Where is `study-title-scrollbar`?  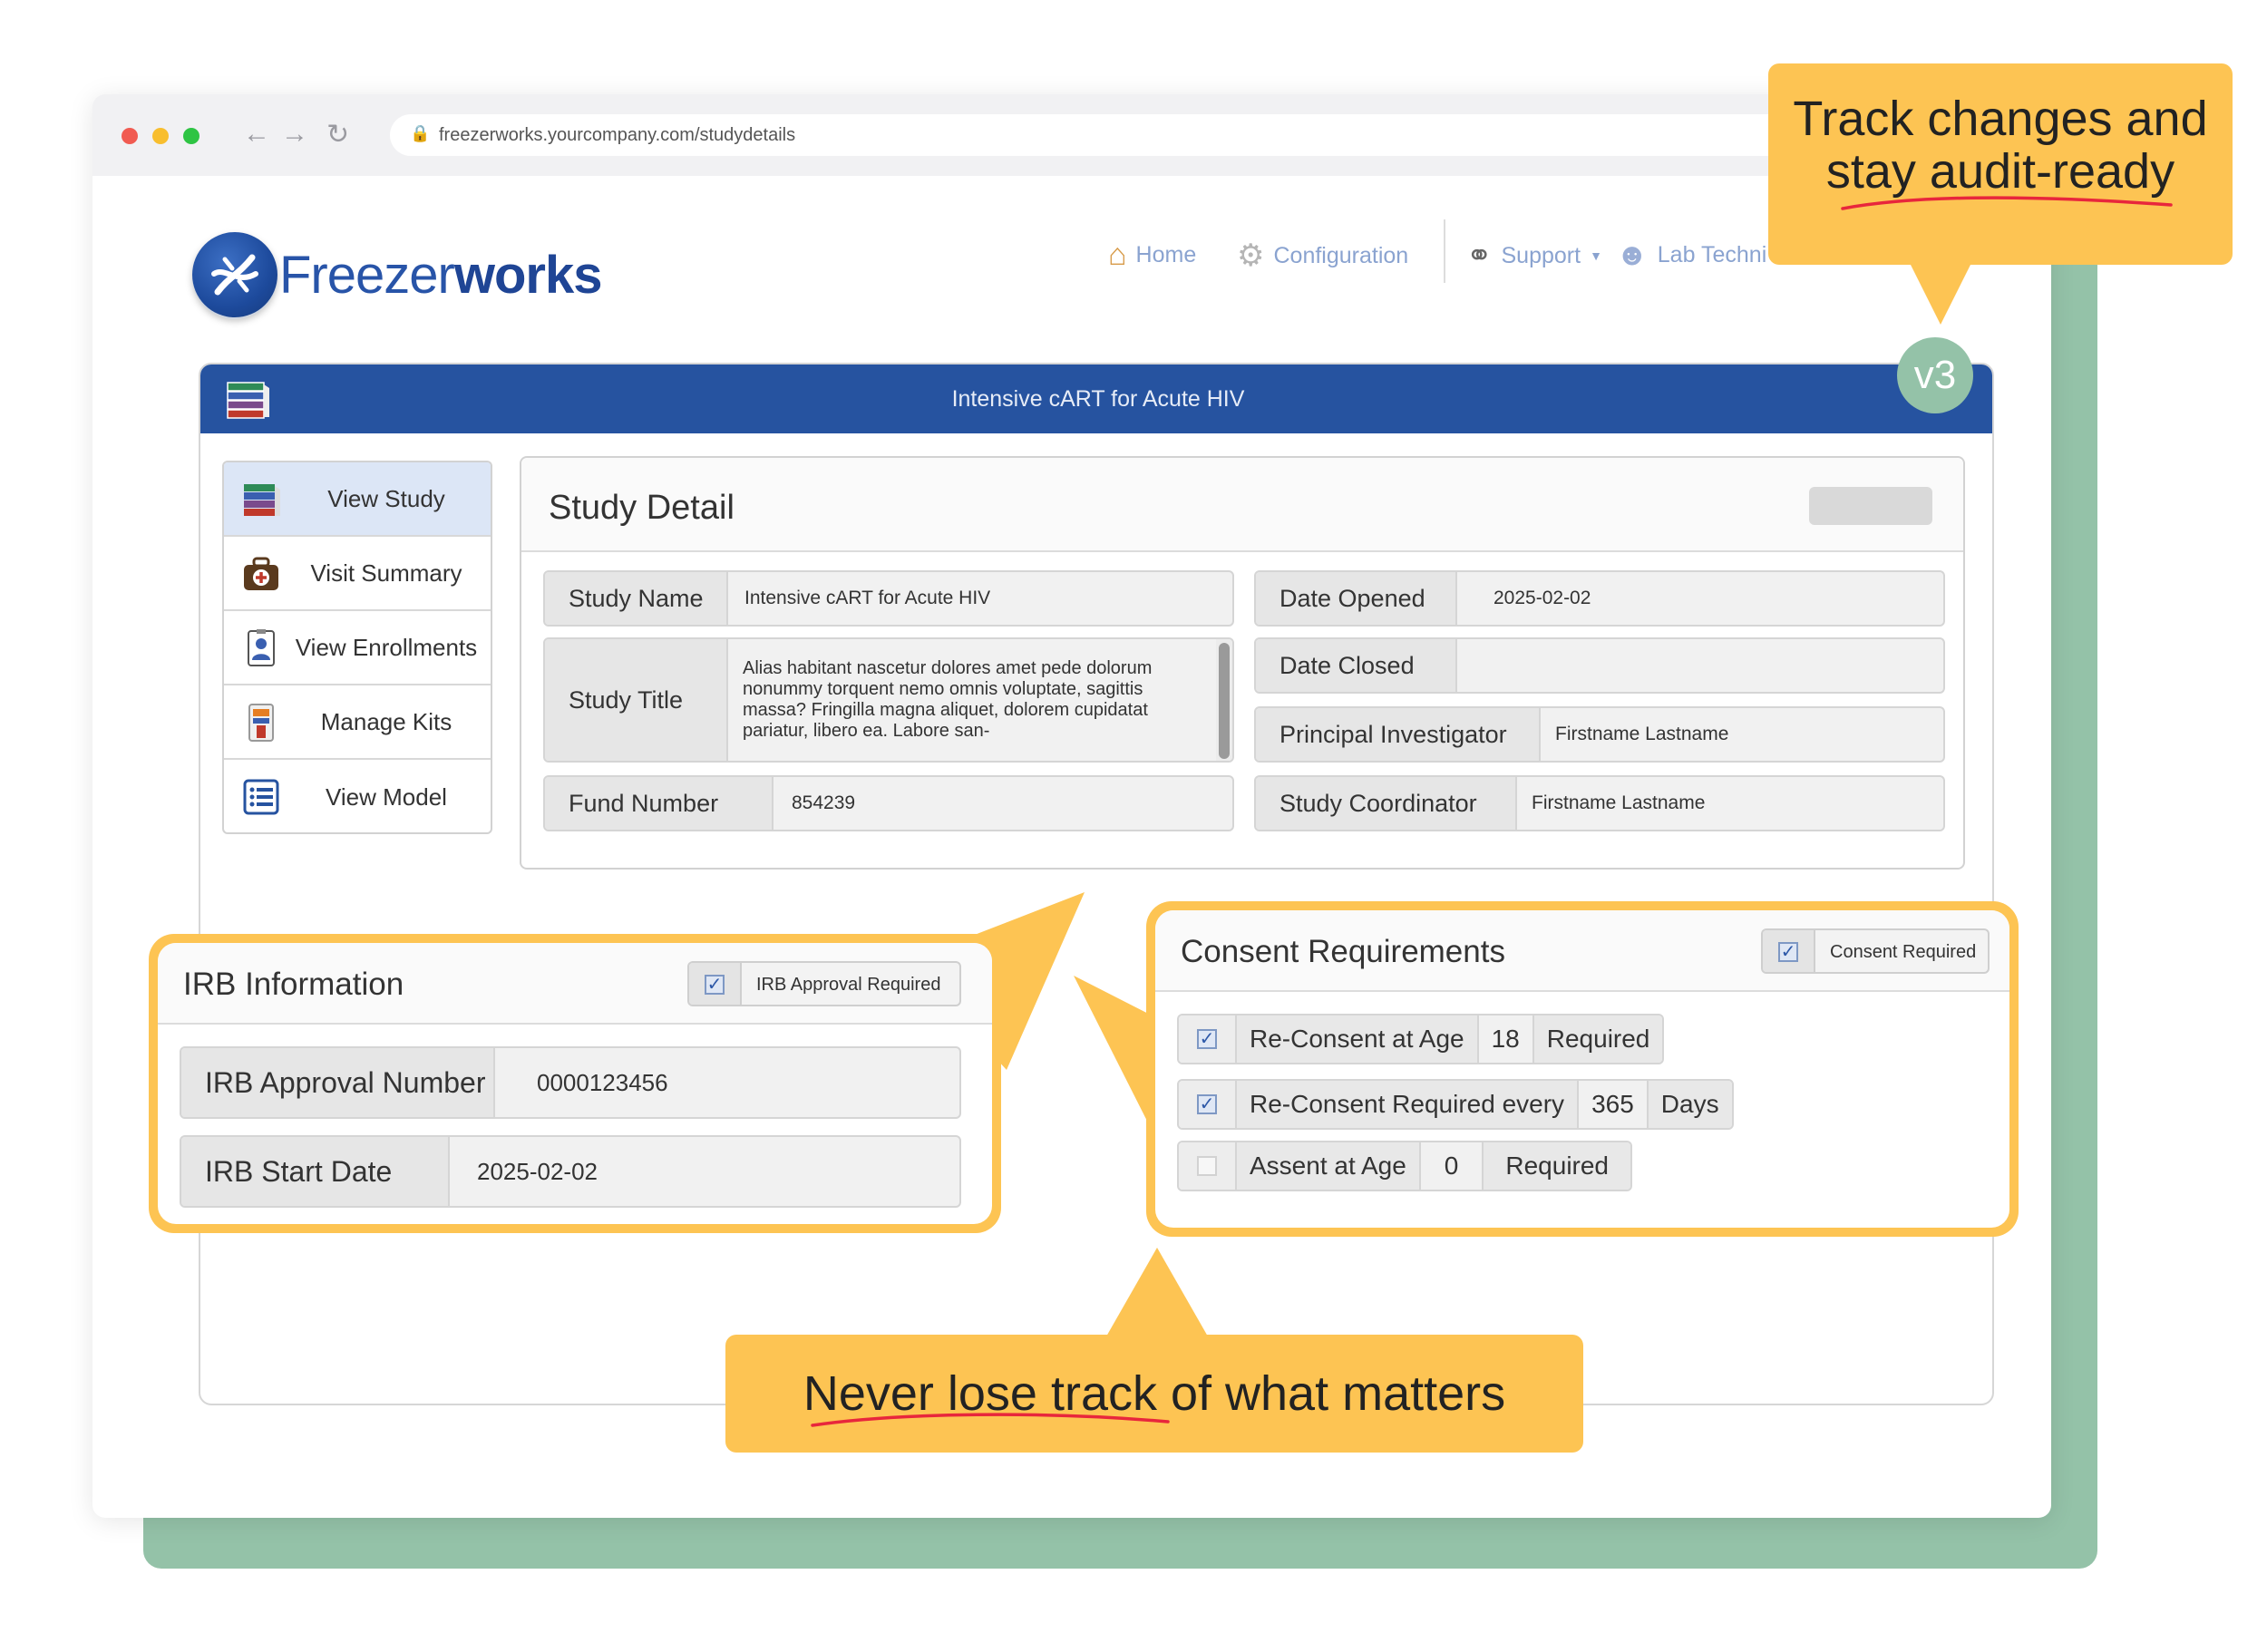 study-title-scrollbar is located at coordinates (1224, 700).